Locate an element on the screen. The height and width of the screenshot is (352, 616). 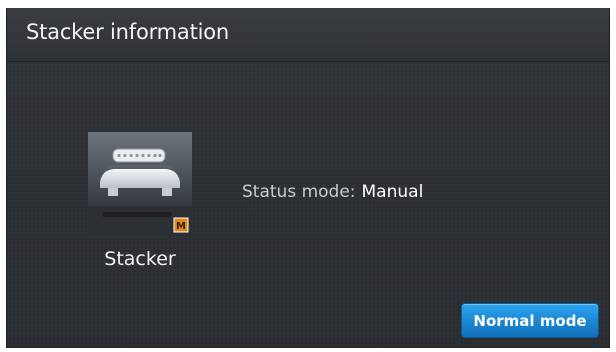
stacker-device-tile: M is located at coordinates (140, 184).